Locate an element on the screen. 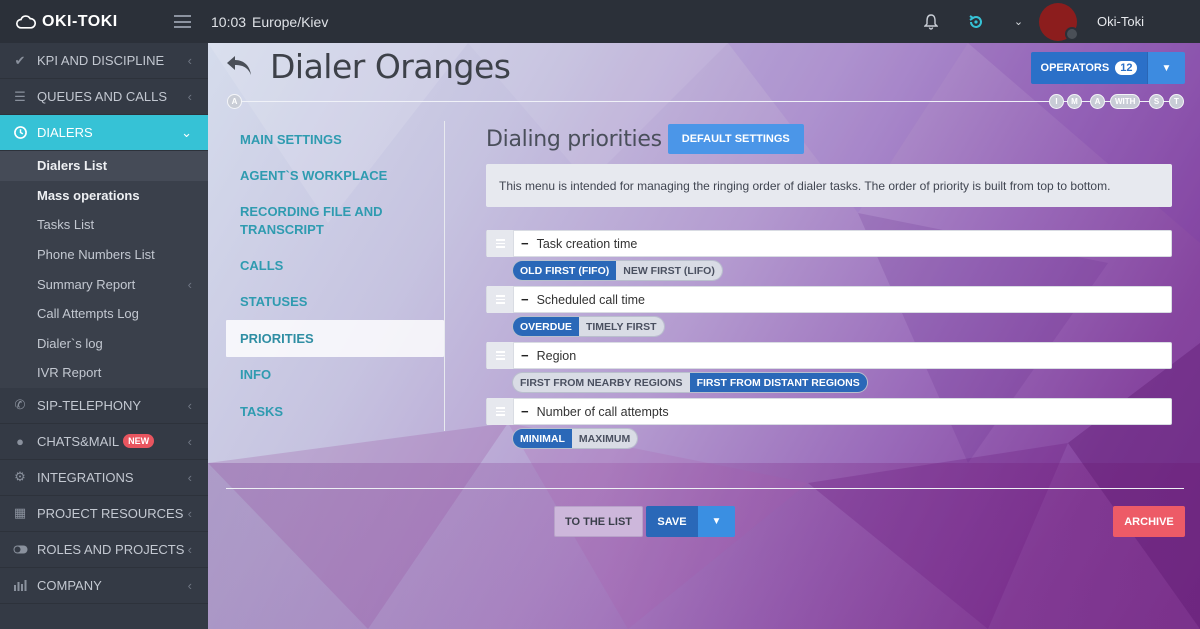 This screenshot has width=1200, height=629. submenu-phone-numbers: Phone Numbers List is located at coordinates (104, 255).